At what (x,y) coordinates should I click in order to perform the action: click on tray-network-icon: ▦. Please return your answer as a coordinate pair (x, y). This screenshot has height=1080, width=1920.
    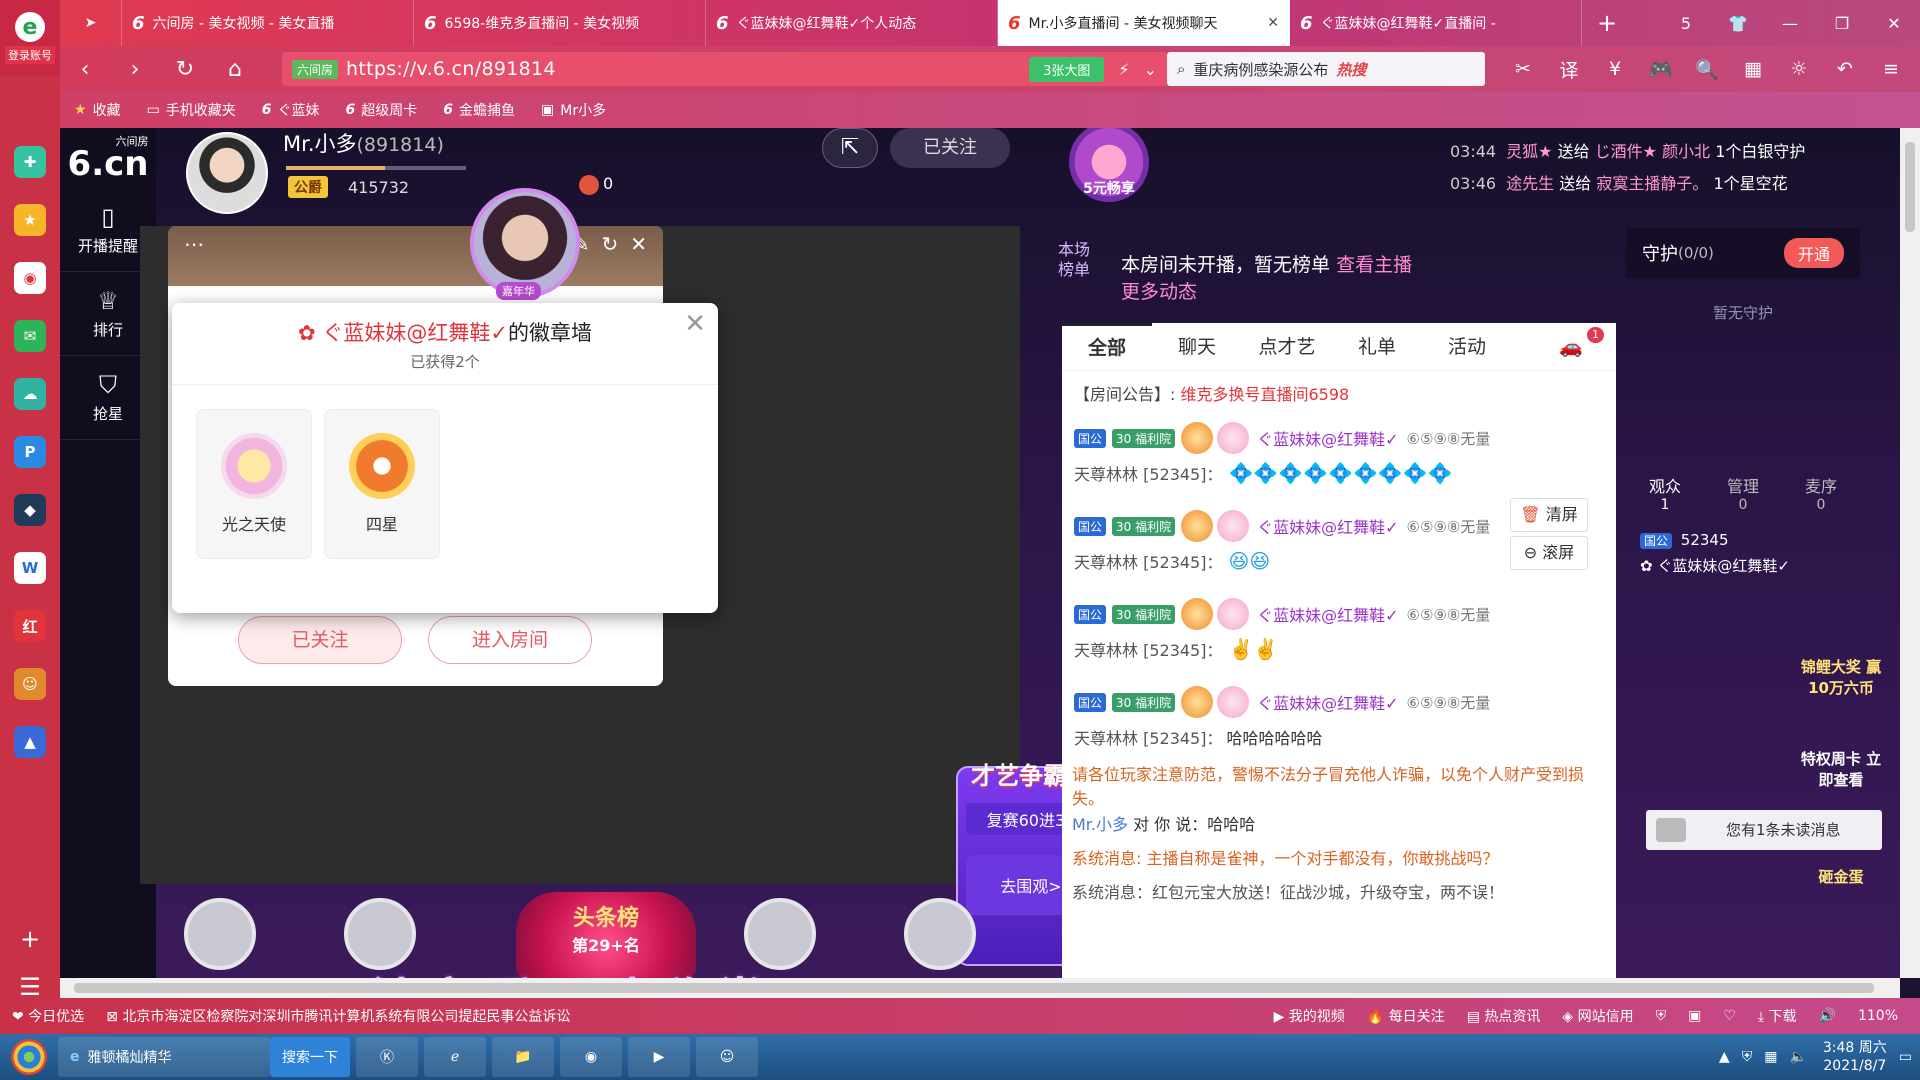
    Looking at the image, I should click on (1770, 1057).